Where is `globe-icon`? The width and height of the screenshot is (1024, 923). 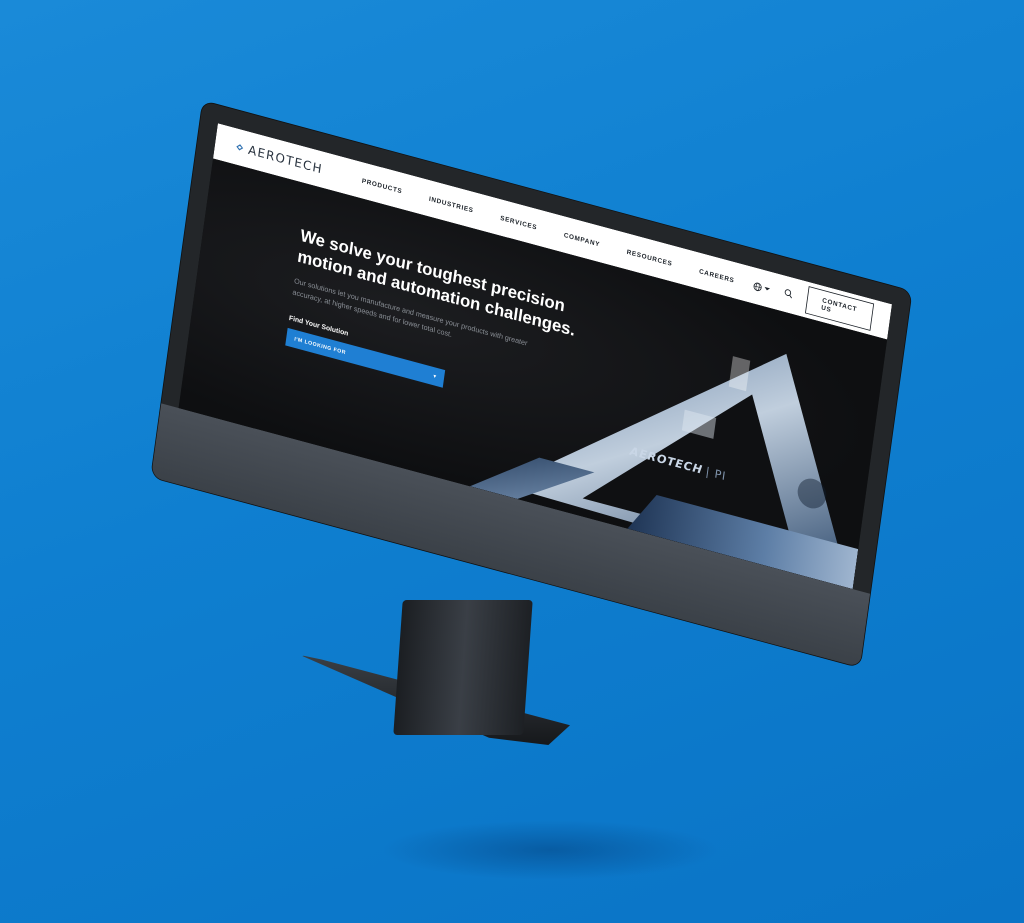
globe-icon is located at coordinates (757, 286).